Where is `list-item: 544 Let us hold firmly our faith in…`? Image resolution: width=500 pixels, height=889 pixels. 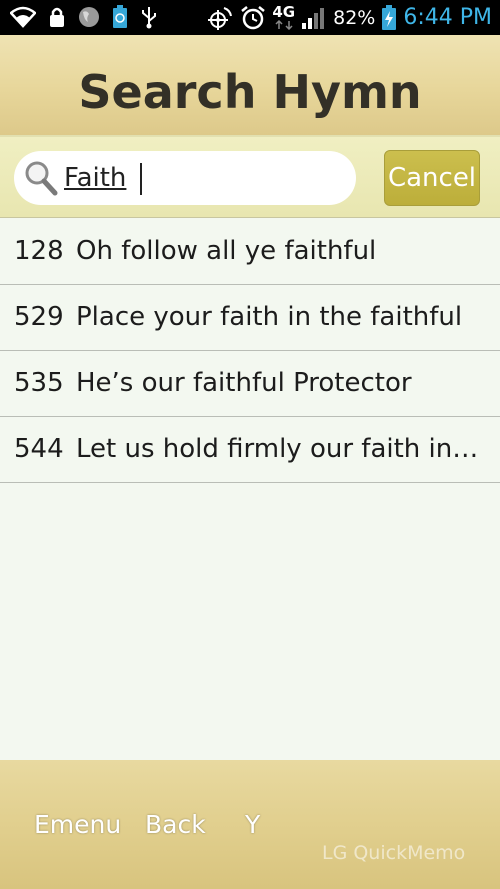
list-item: 544 Let us hold firmly our faith in… is located at coordinates (250, 450).